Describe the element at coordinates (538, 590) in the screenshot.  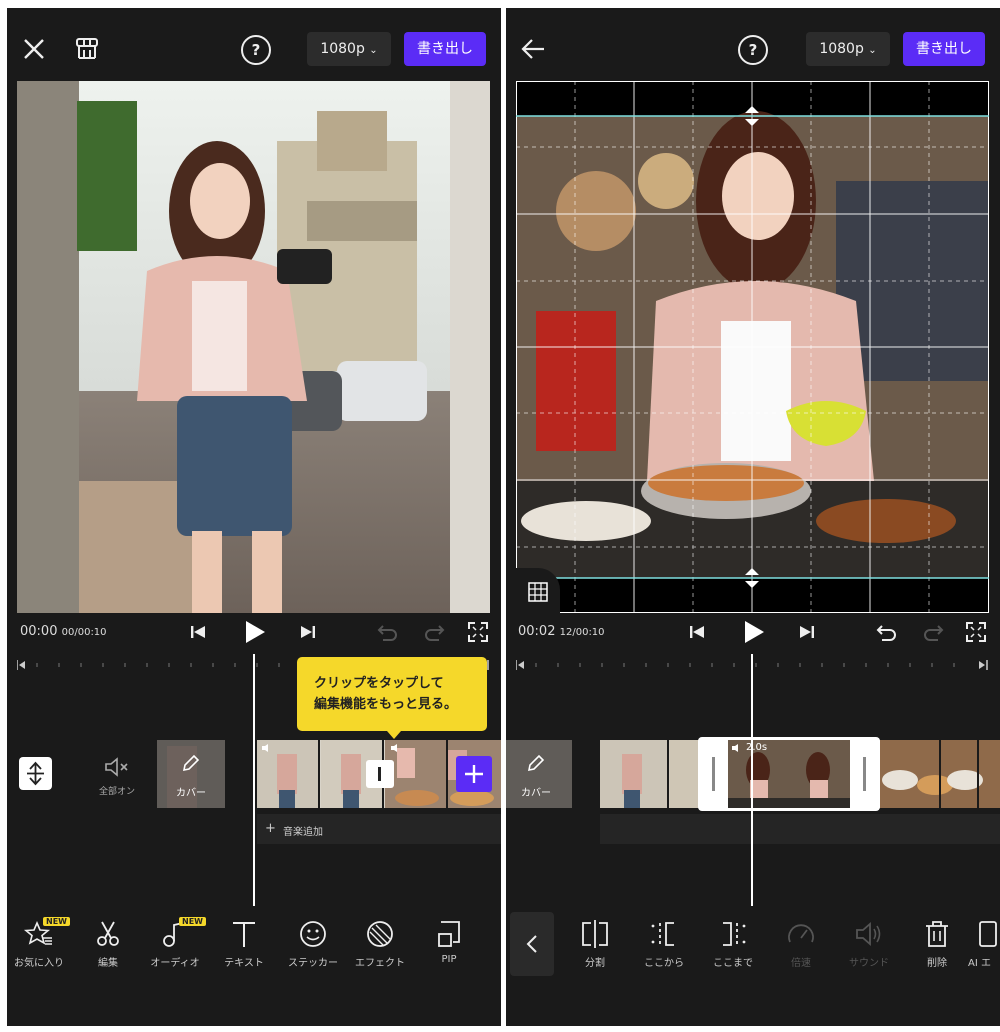
I see `grid-toggle-button` at that location.